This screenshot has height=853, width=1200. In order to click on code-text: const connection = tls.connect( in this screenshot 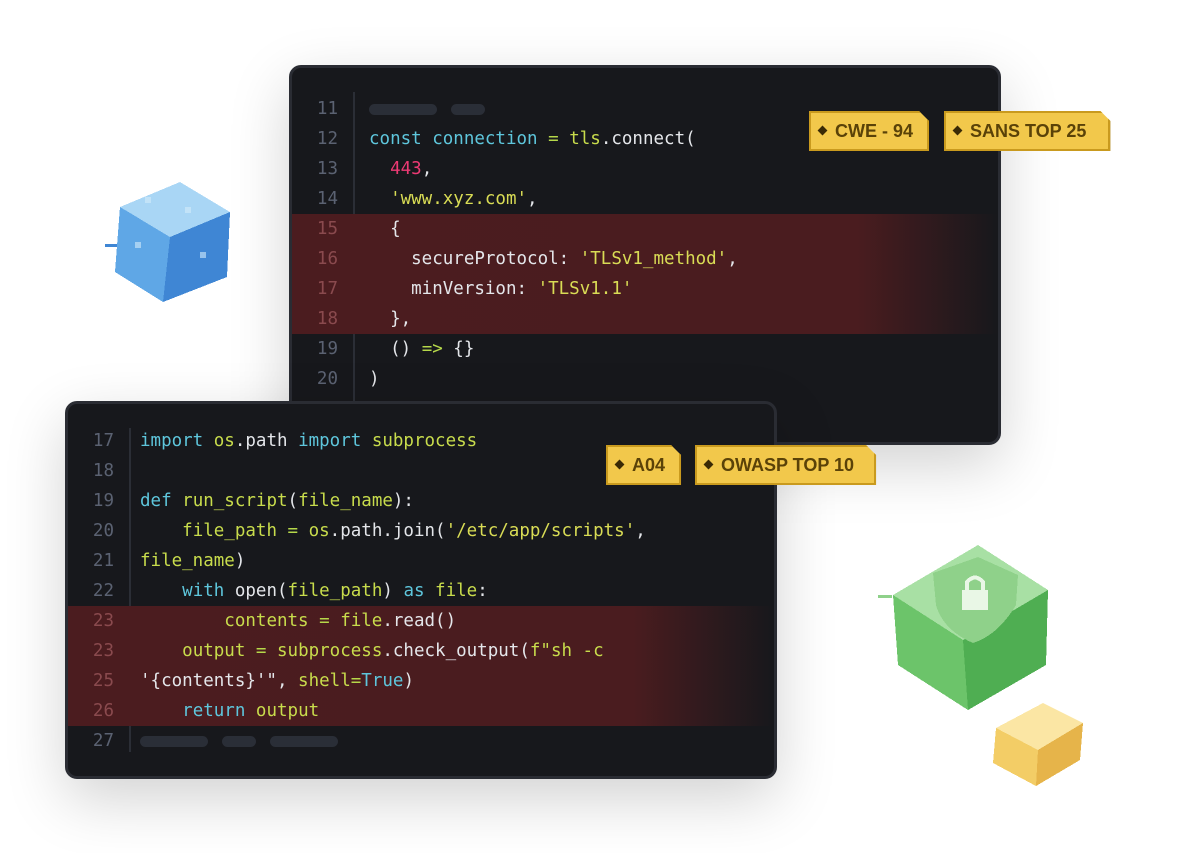, I will do `click(532, 139)`.